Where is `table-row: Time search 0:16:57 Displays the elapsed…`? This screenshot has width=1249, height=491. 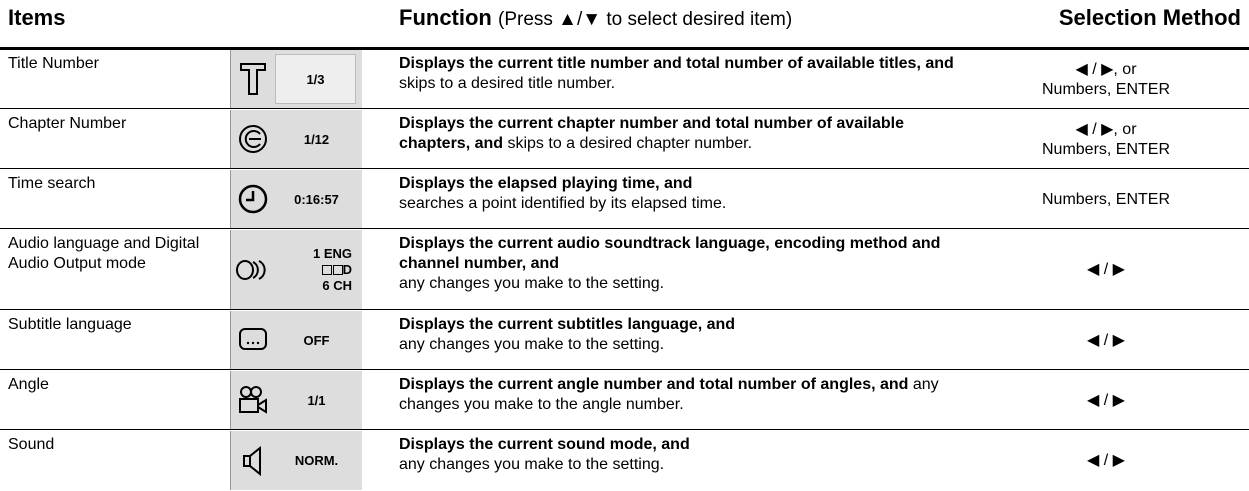 table-row: Time search 0:16:57 Displays the elapsed… is located at coordinates (624, 199).